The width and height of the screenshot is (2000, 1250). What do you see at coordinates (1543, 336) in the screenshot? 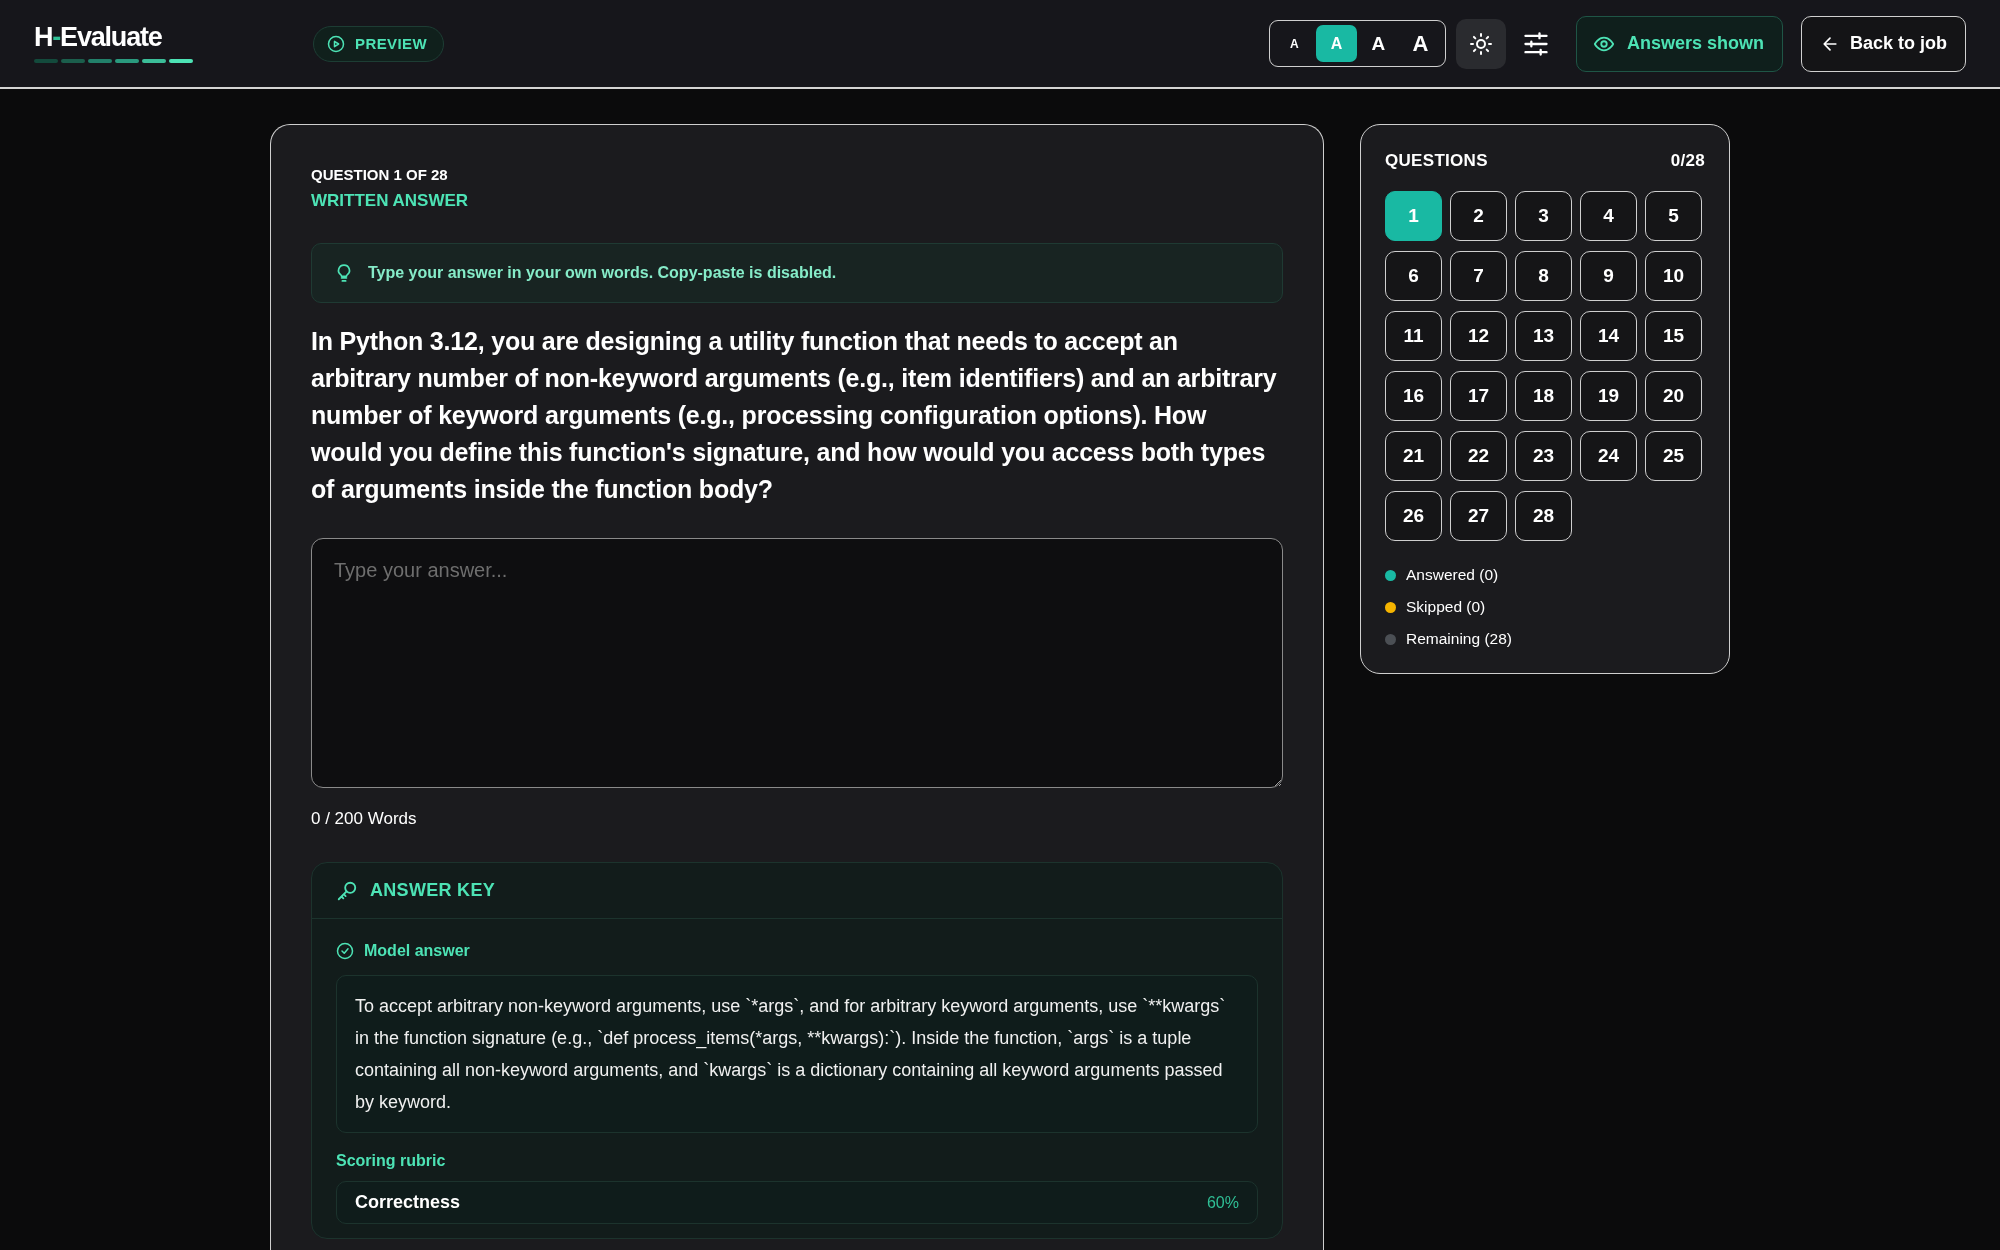
I see `question-number-button: 13` at bounding box center [1543, 336].